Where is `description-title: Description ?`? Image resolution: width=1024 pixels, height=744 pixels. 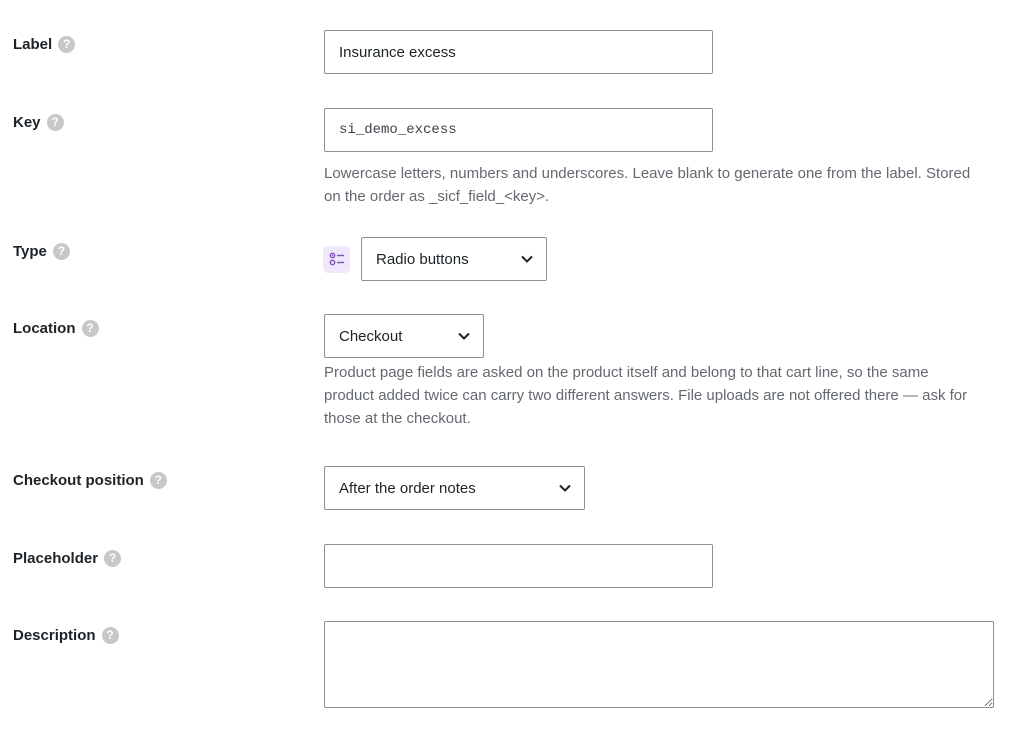
description-title: Description ? is located at coordinates (66, 635).